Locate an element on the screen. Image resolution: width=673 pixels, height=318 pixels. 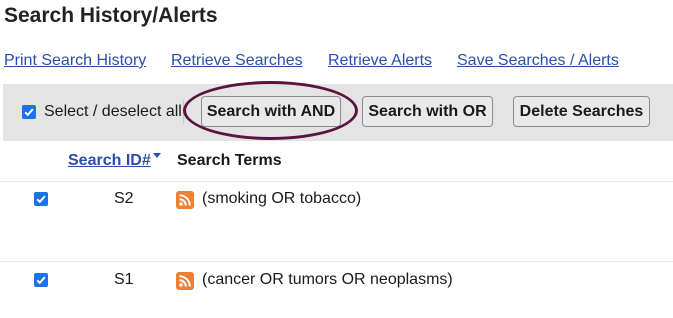
search-terms: (cancer OR tumors OR neoplasms) is located at coordinates (327, 279).